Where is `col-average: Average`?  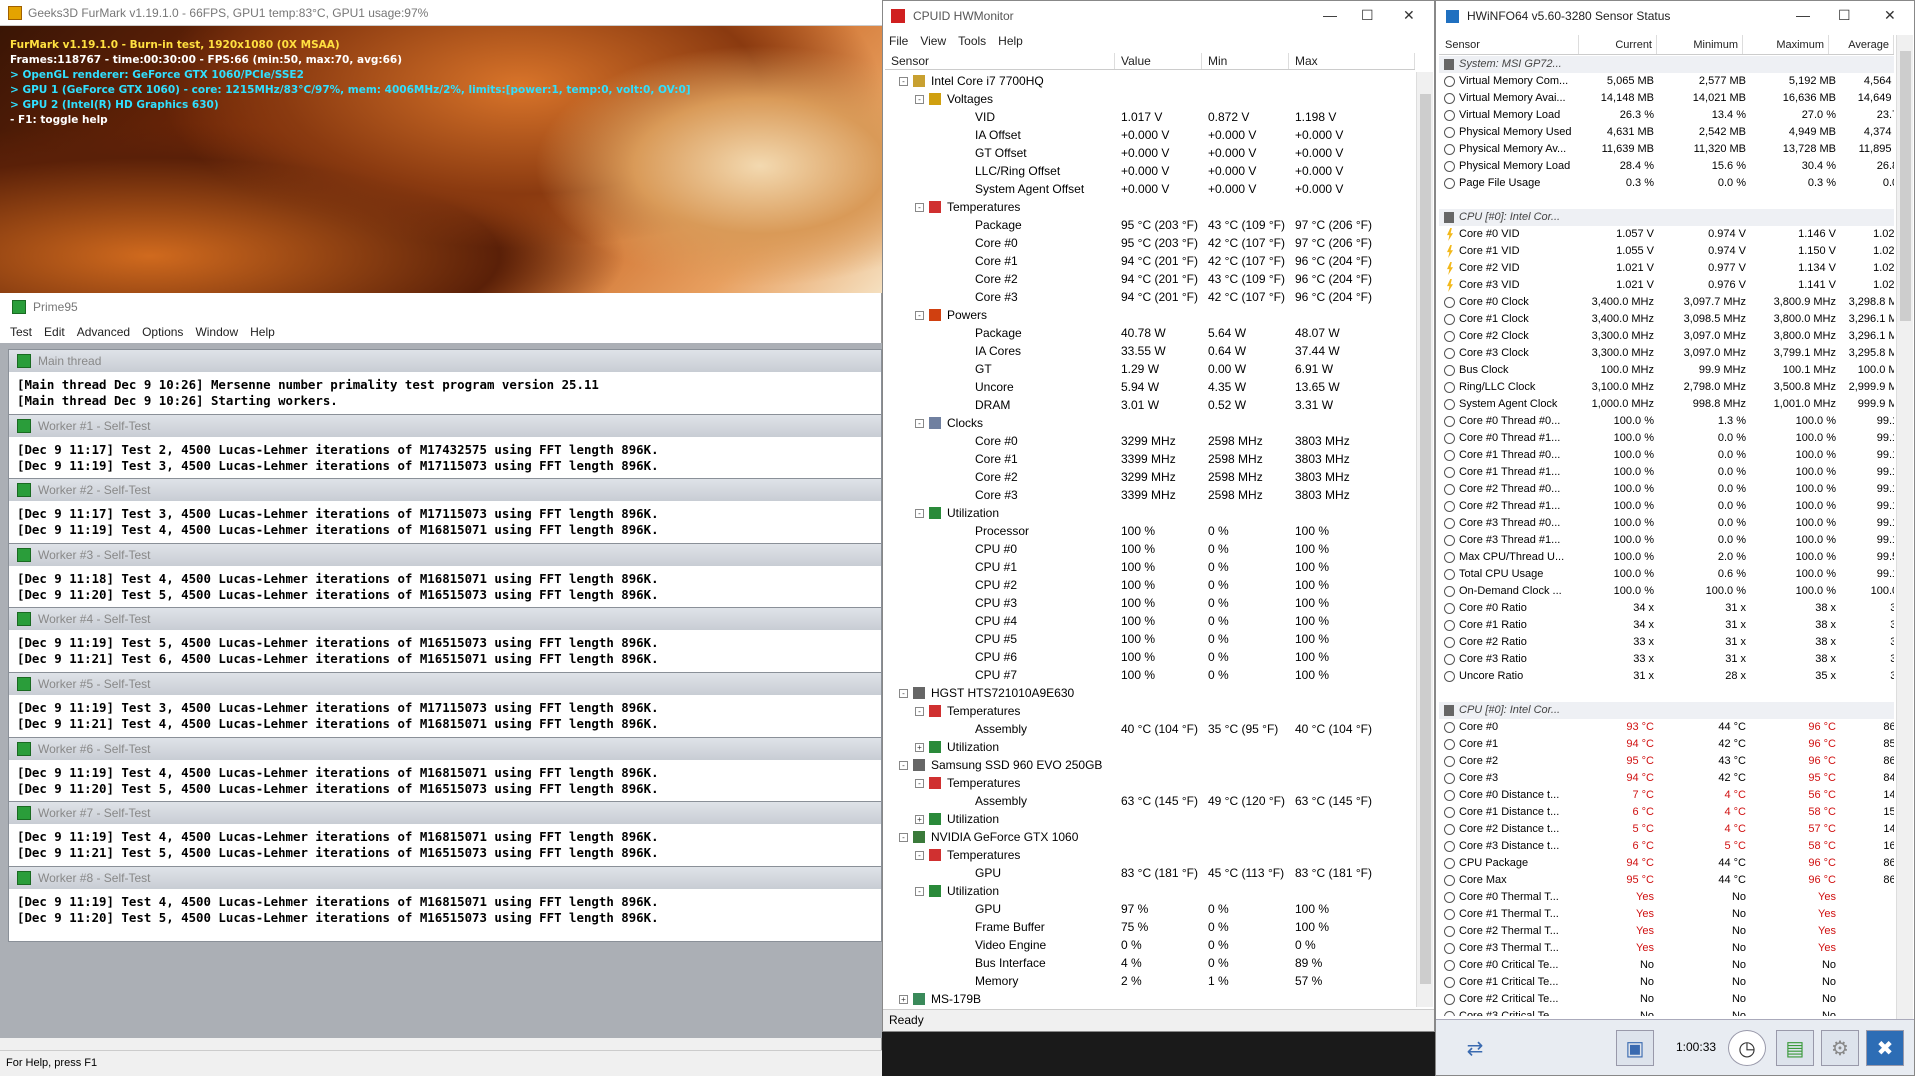
col-average: Average is located at coordinates (1861, 44).